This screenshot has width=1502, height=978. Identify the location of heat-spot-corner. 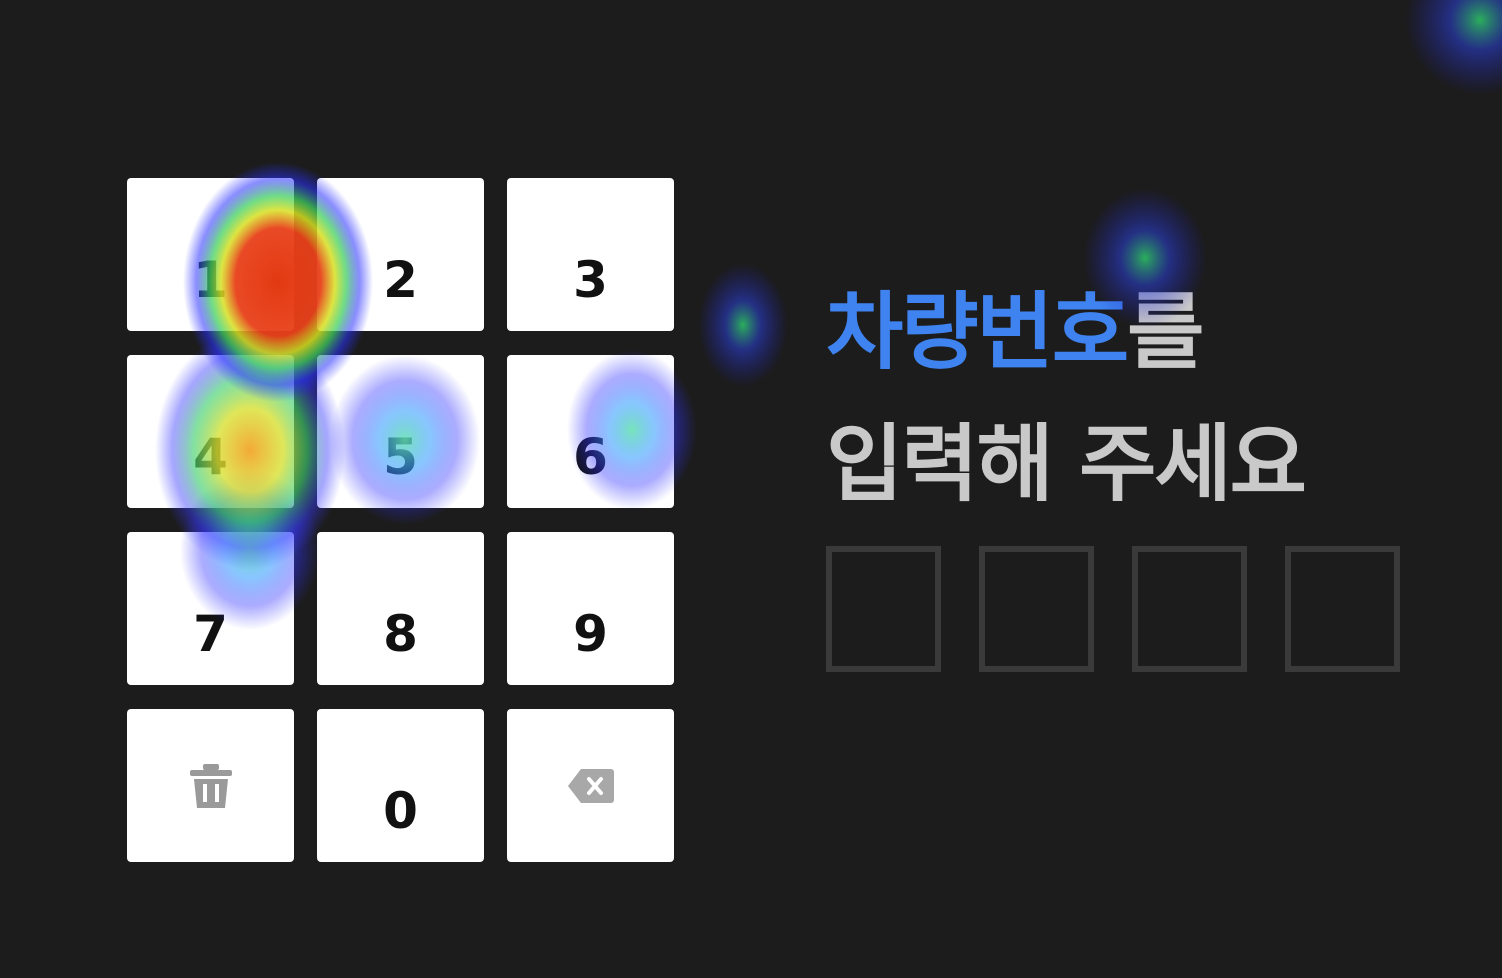
(1453, 47).